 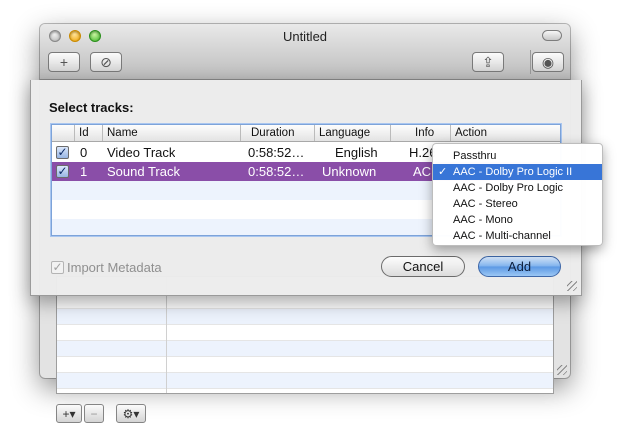 I want to click on menu-item-aac-stereo: AAC - Stereo, so click(x=517, y=204).